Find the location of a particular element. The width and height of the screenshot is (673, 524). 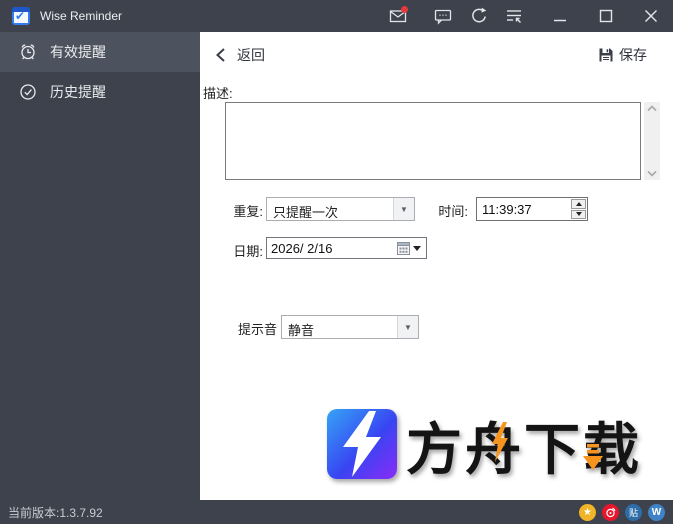

save-label: 保存 is located at coordinates (633, 55).